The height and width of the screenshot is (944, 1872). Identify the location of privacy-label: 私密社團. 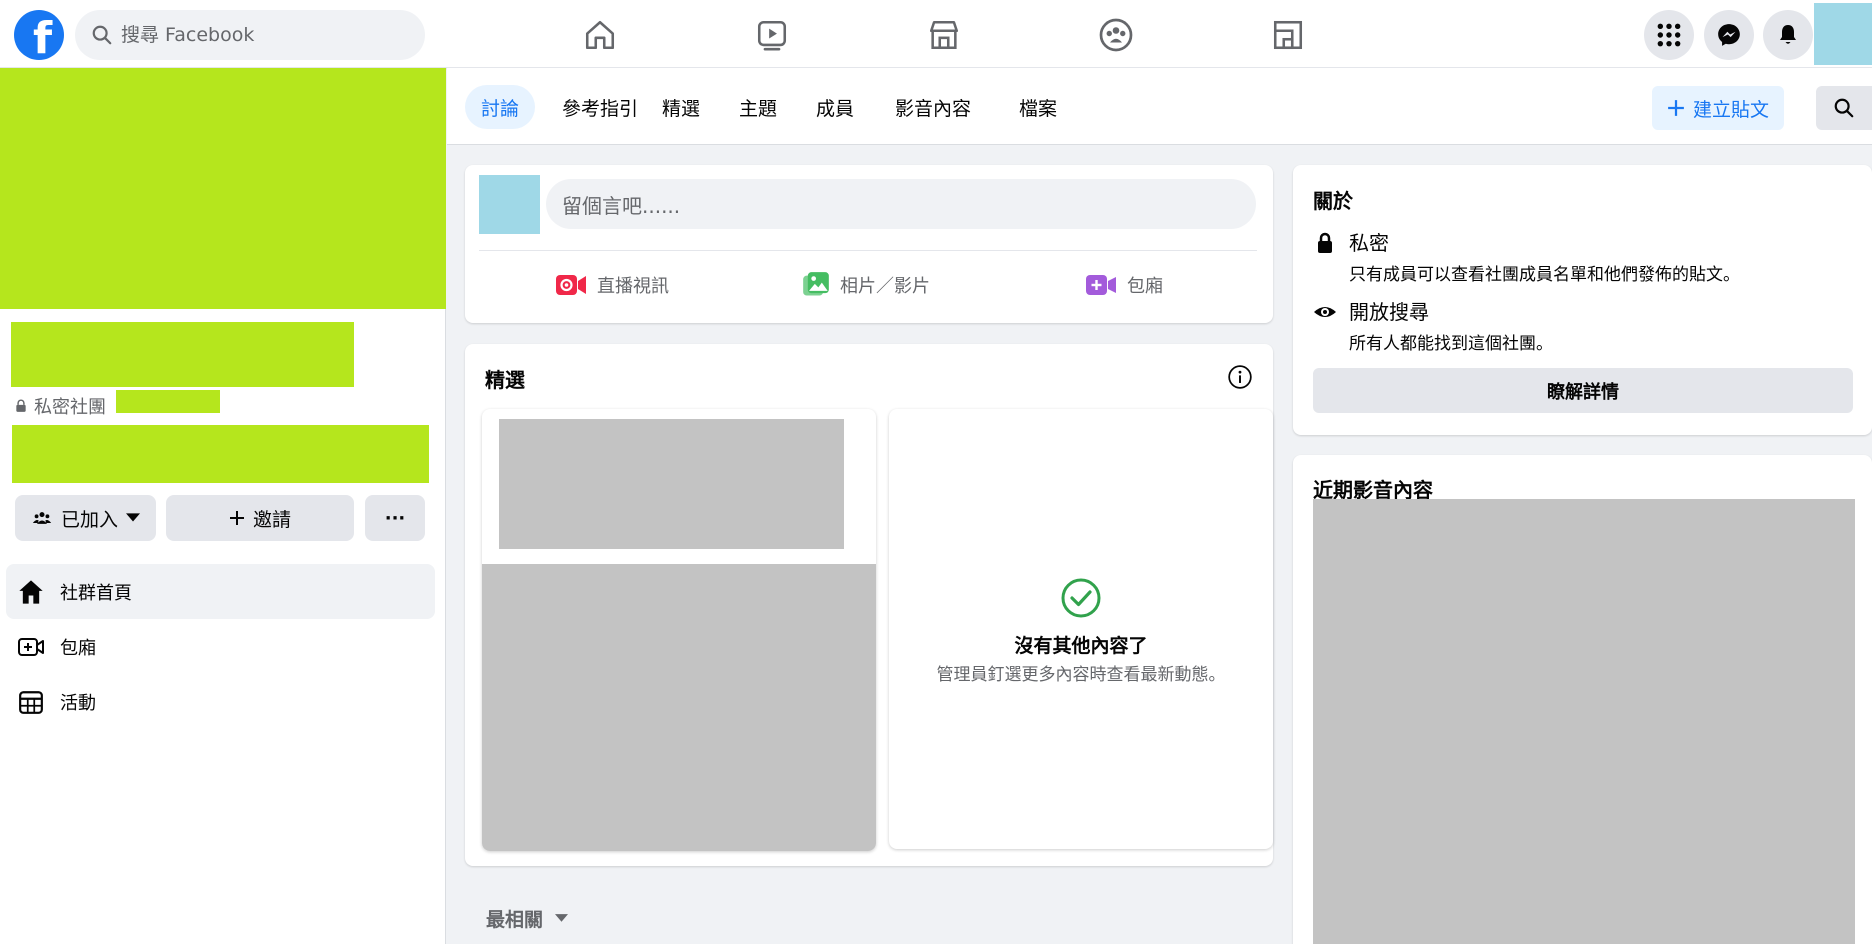
(70, 407).